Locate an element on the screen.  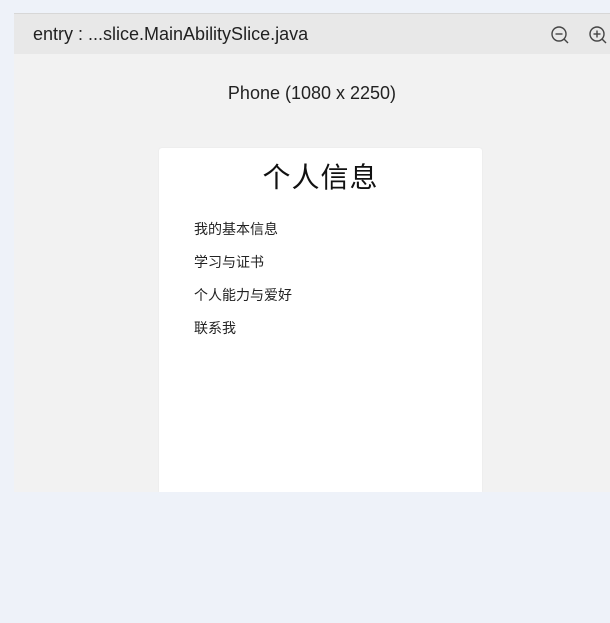
menu-item-abilities-hobbies: 个人能力与爱好 is located at coordinates (243, 302).